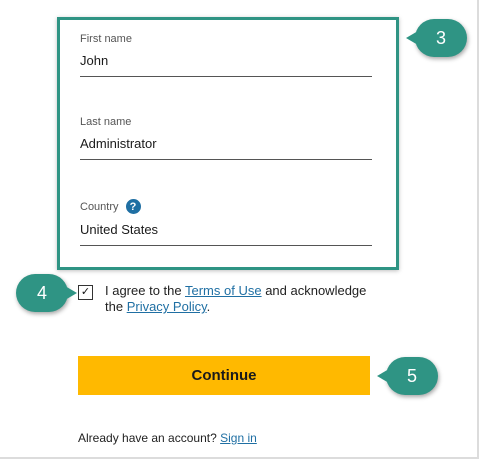  What do you see at coordinates (106, 39) in the screenshot?
I see `first-name-label: First name` at bounding box center [106, 39].